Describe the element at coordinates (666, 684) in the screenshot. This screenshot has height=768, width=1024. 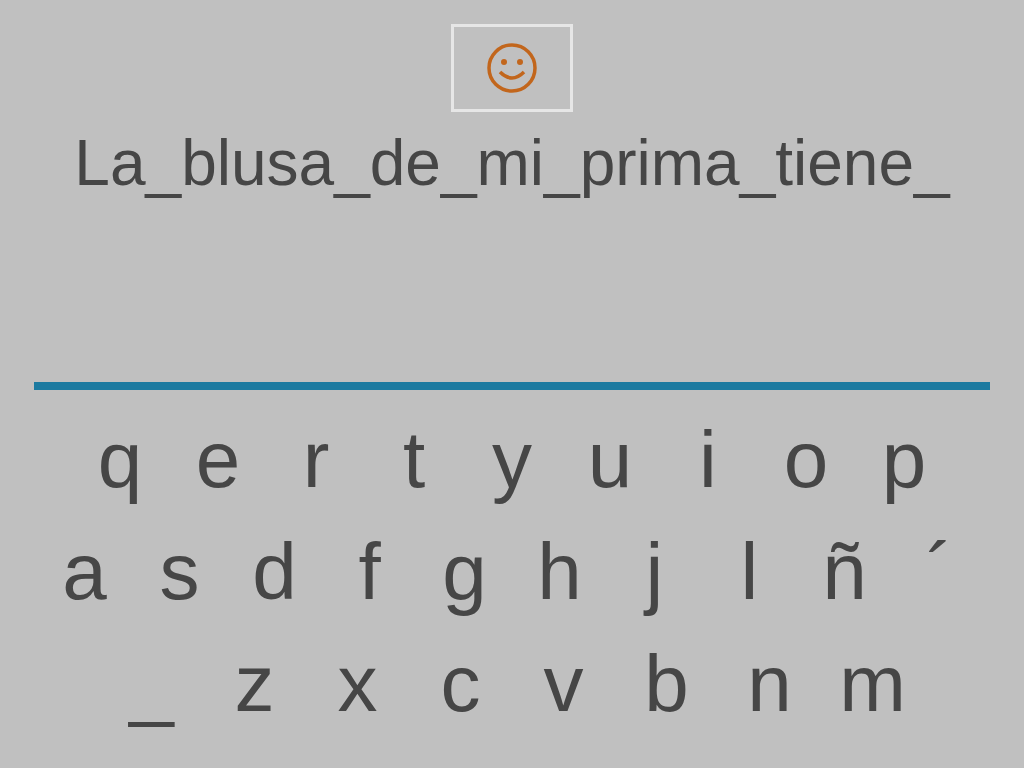
I see `letter-key: b` at that location.